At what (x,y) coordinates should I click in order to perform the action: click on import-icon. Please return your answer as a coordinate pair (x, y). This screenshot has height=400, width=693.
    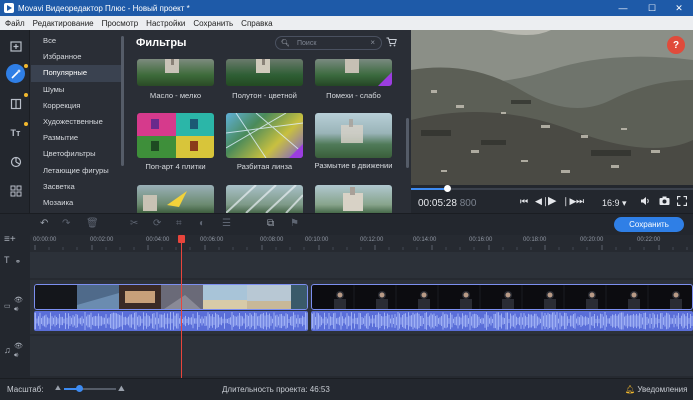
    Looking at the image, I should click on (15, 45).